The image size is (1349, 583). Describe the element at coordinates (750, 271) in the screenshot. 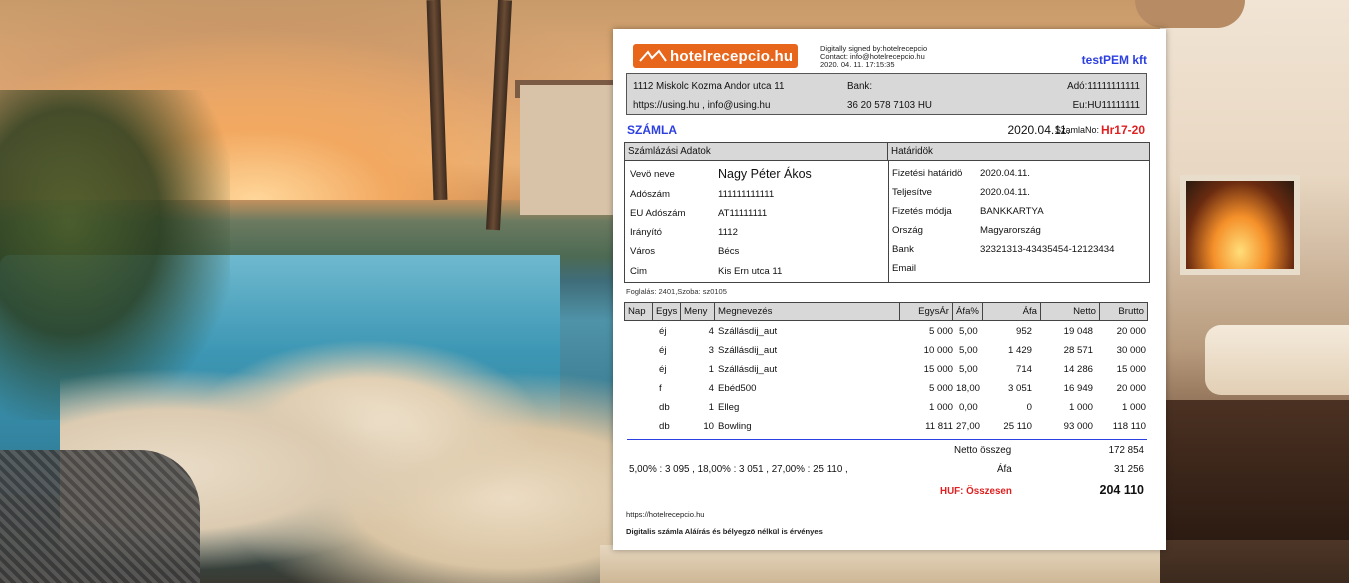

I see `billing-value: Kis Ern utca 11` at that location.